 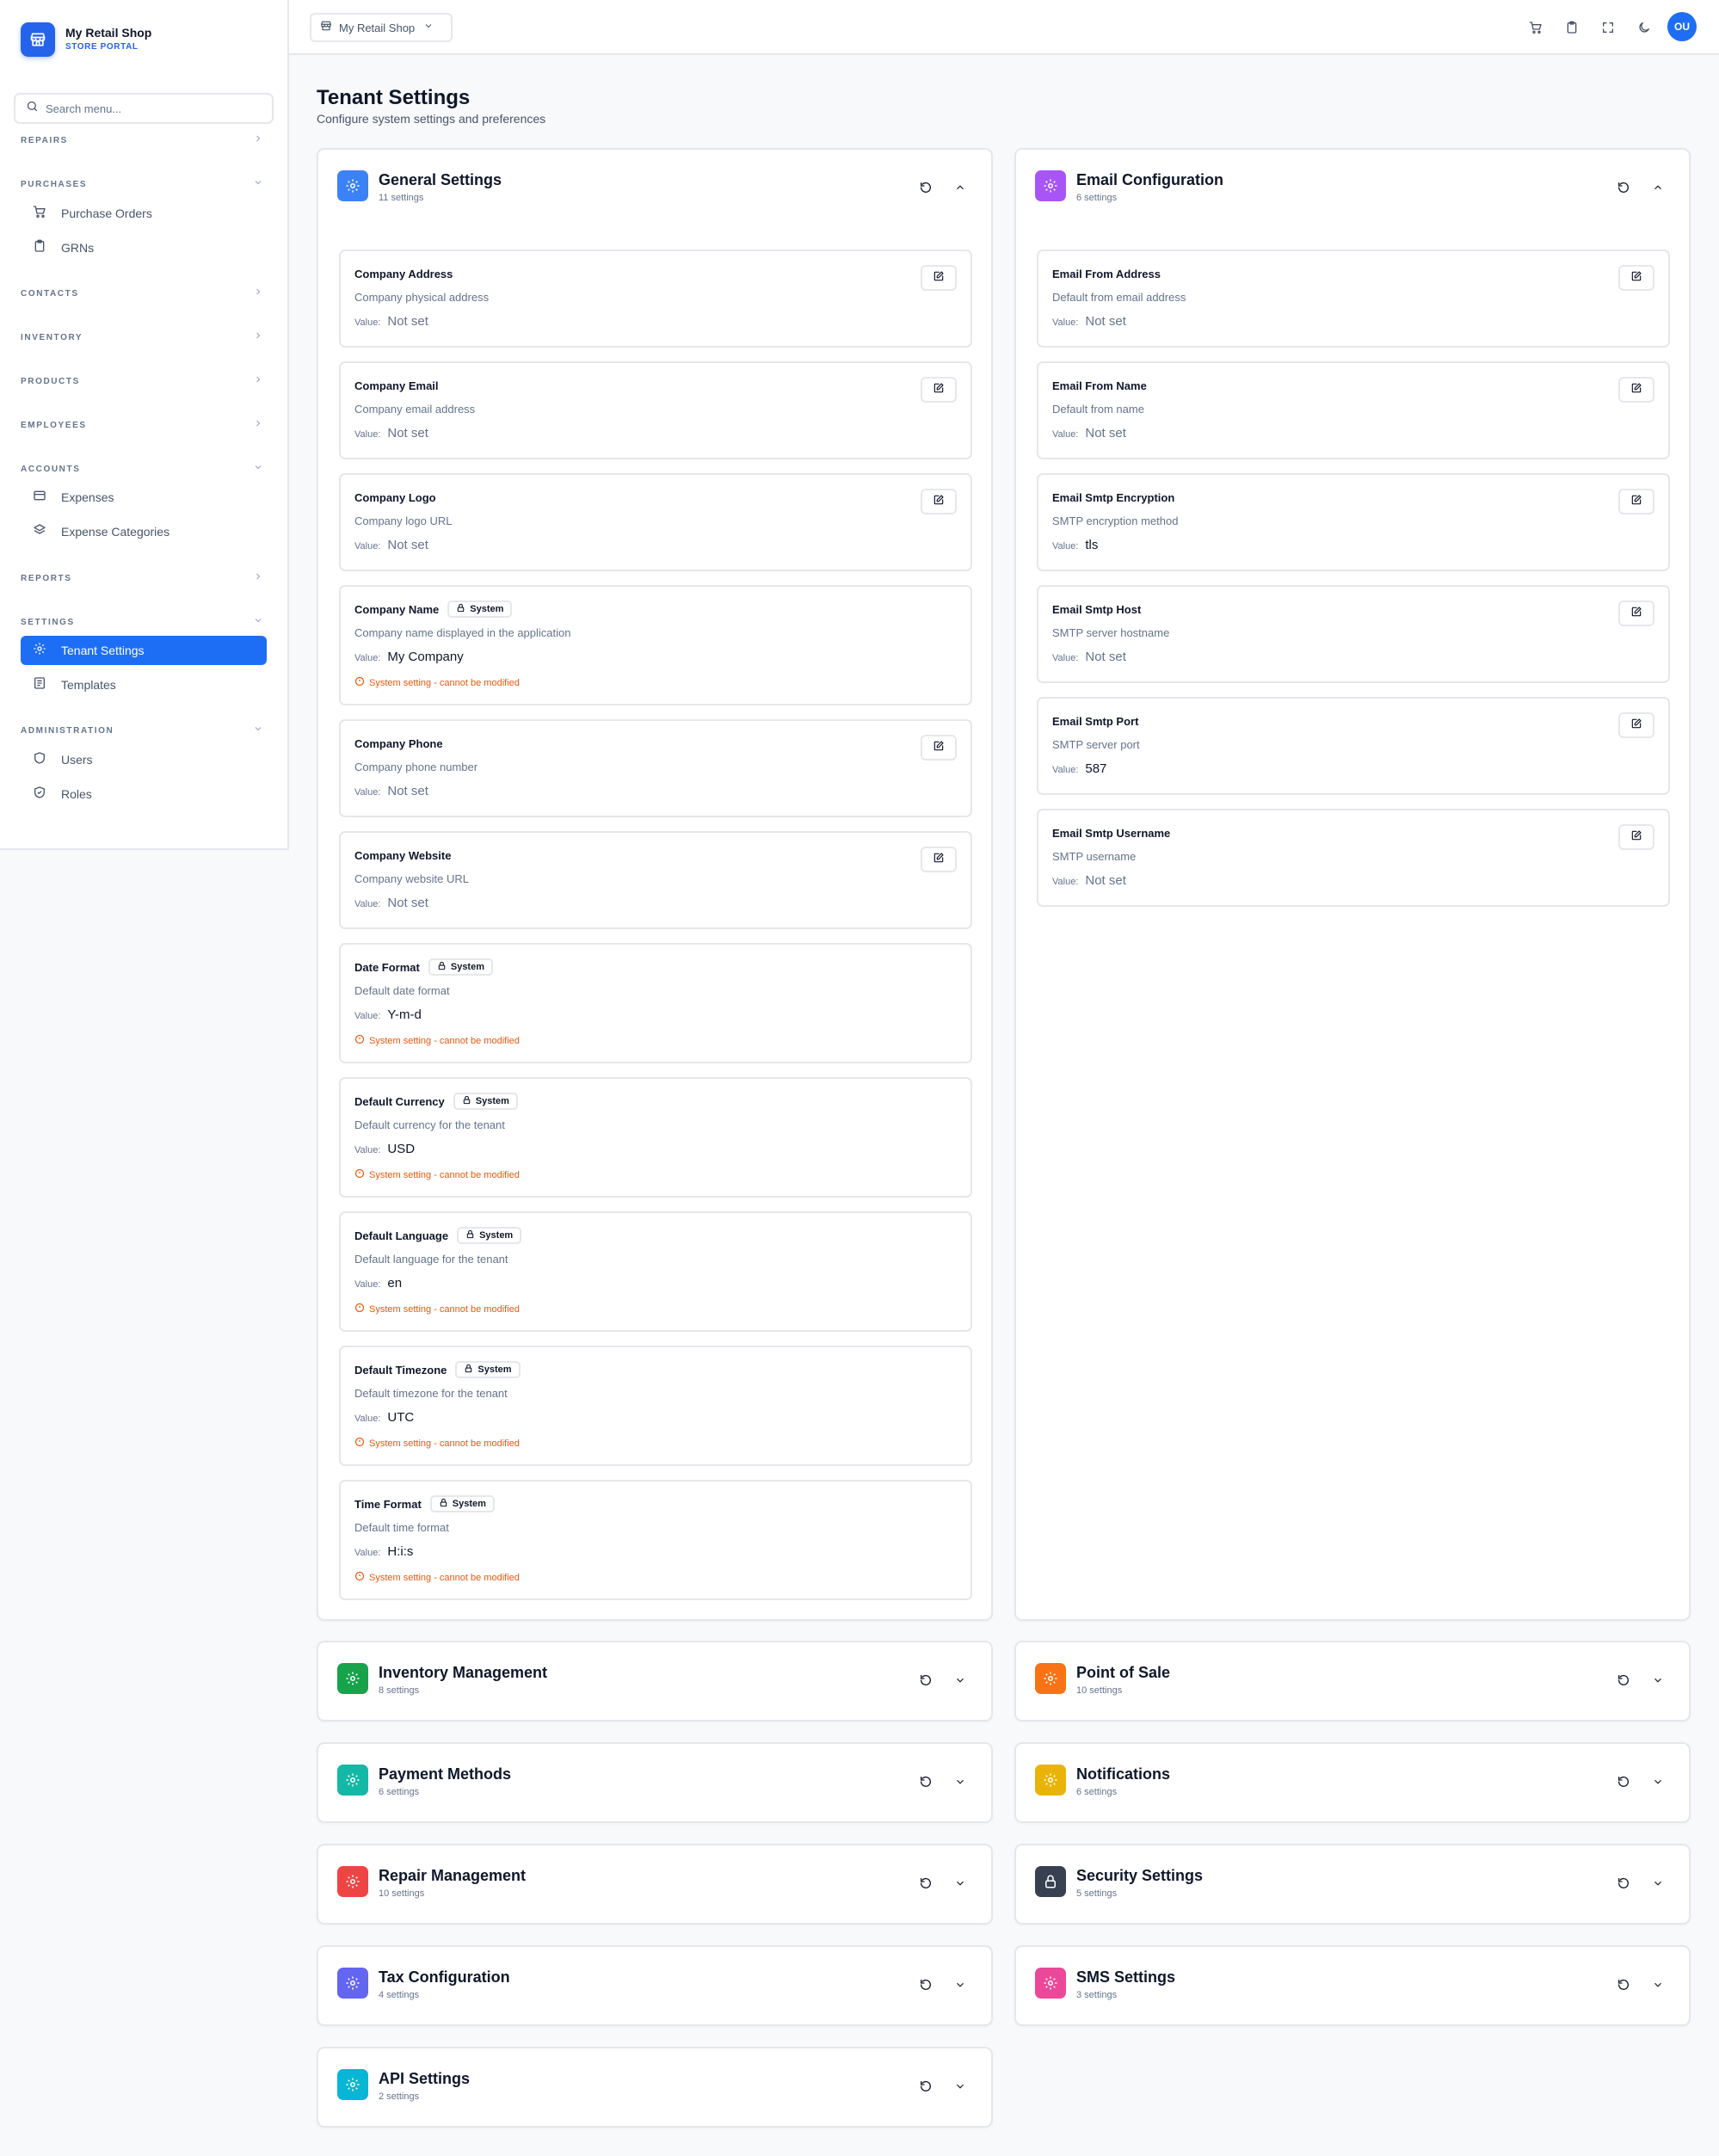 What do you see at coordinates (399, 2097) in the screenshot?
I see `panel-count: 2 settings` at bounding box center [399, 2097].